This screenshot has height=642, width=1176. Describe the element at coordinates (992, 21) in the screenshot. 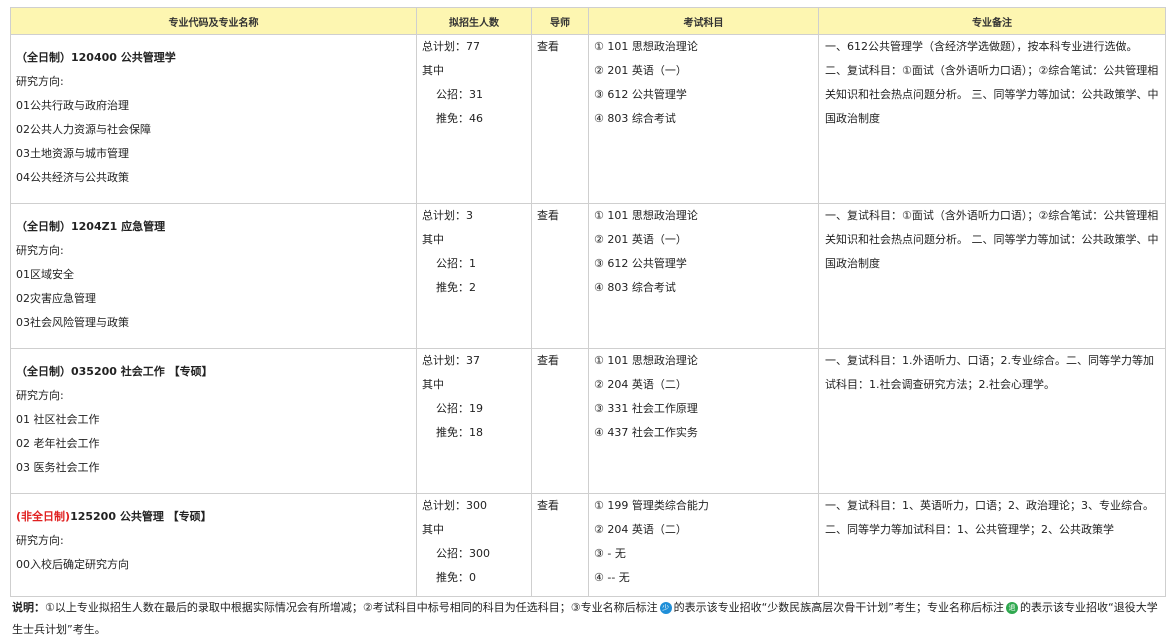

I see `header-remarks: 专业备注` at that location.